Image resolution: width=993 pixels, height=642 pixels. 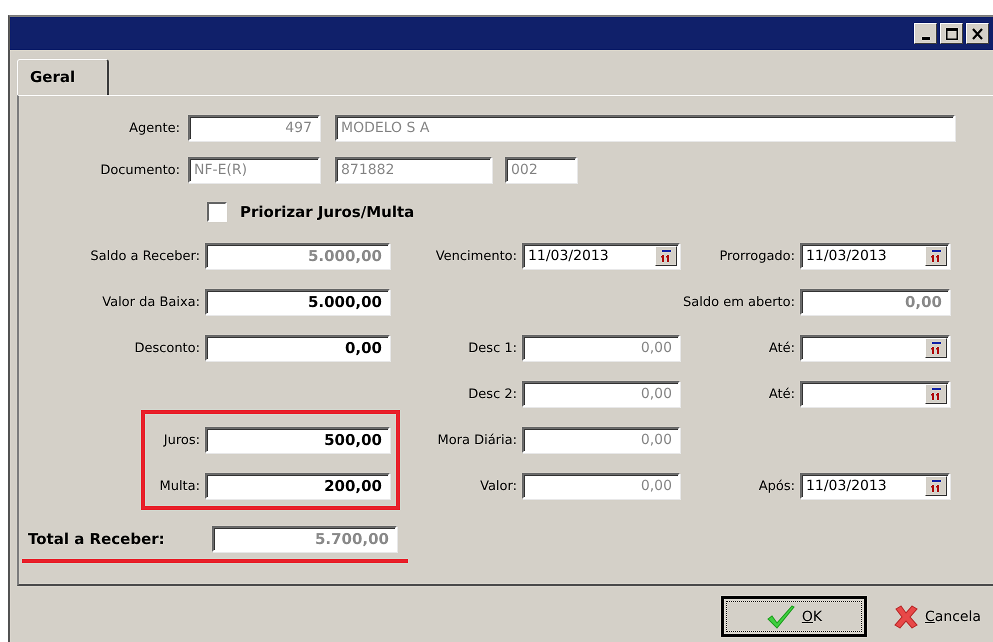 I want to click on input-field: 200,00, so click(x=297, y=486).